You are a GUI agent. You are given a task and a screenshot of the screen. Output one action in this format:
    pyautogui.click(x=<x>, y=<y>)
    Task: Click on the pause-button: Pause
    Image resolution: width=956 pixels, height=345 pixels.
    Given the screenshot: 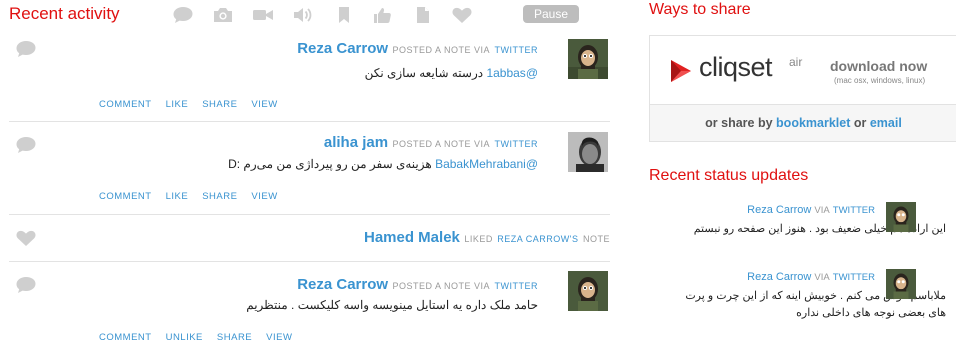 What is the action you would take?
    pyautogui.click(x=551, y=14)
    